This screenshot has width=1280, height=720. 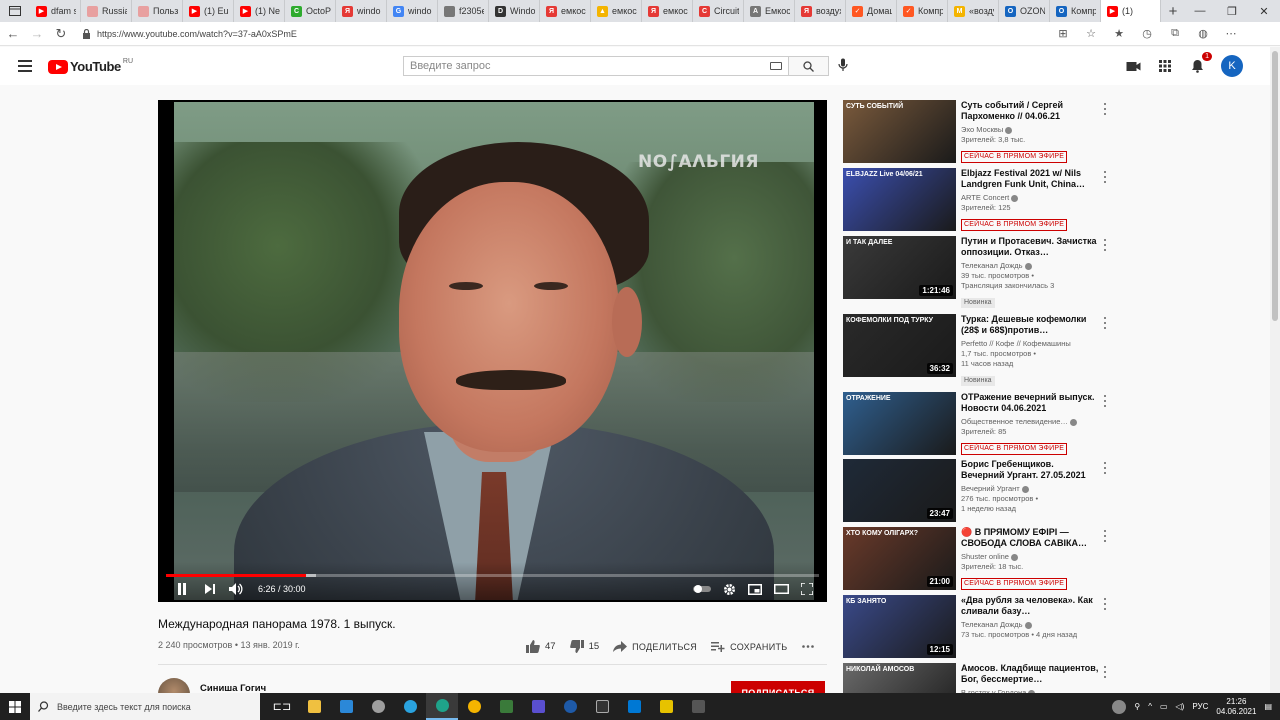 I want to click on search-button, so click(x=809, y=66).